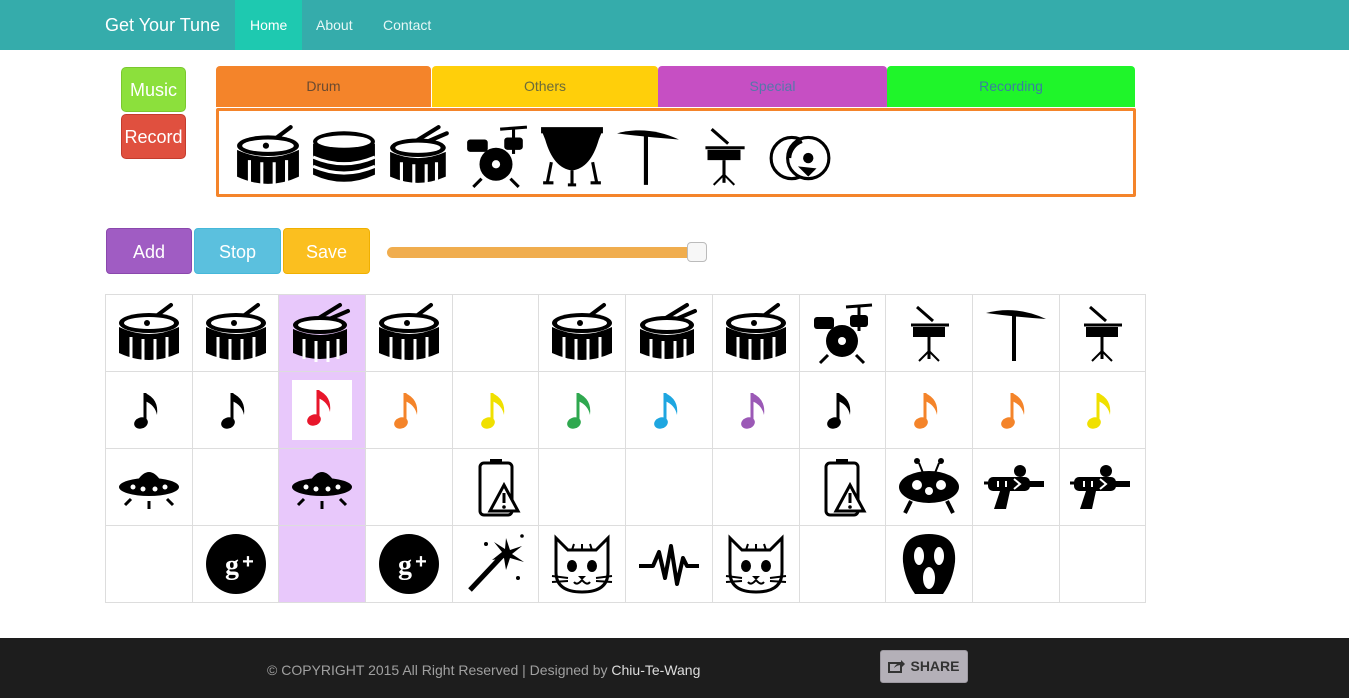 The image size is (1349, 698). Describe the element at coordinates (655, 670) in the screenshot. I see `author-link: Chiu-Te-Wang` at that location.